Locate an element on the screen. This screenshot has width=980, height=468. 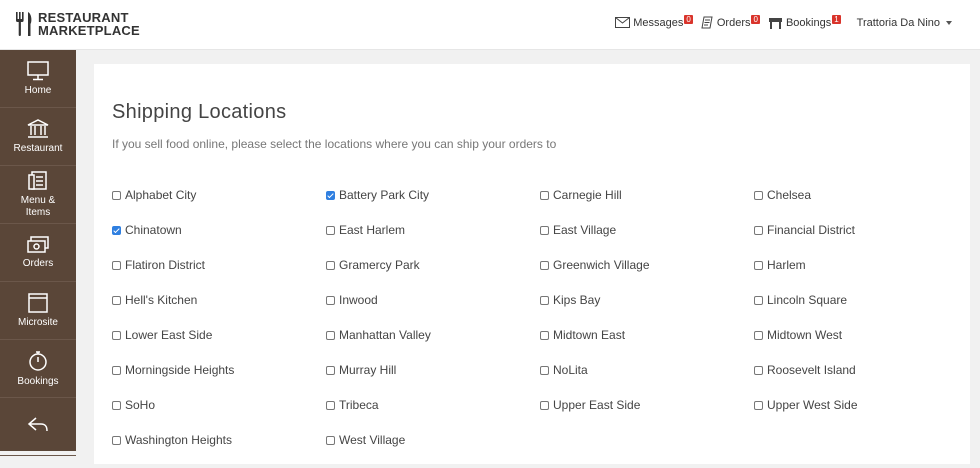
location-option: West Village is located at coordinates (433, 440).